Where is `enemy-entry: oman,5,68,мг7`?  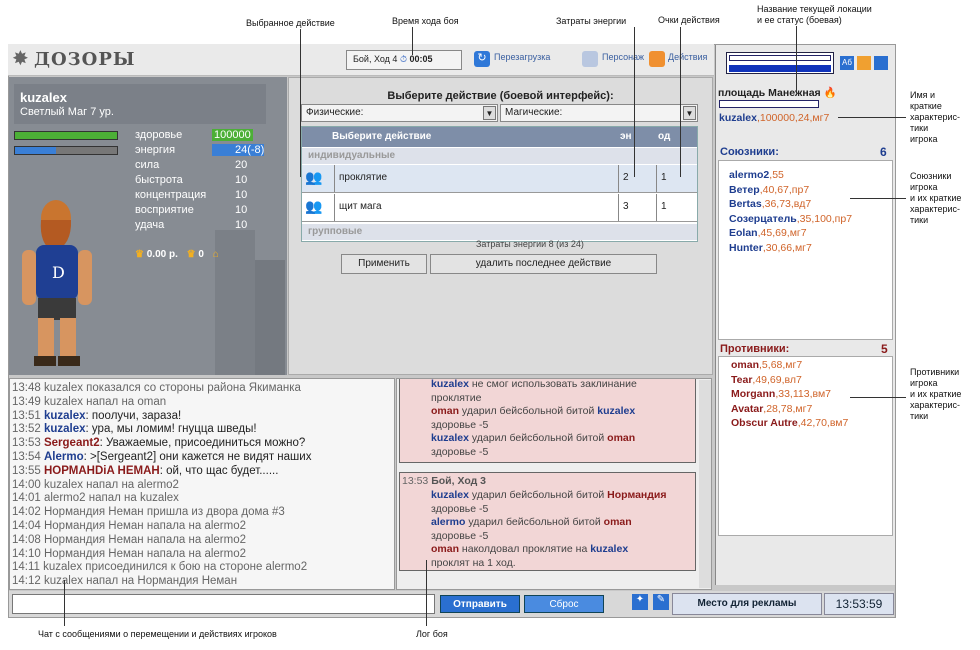
enemy-entry: oman,5,68,мг7 is located at coordinates (789, 365).